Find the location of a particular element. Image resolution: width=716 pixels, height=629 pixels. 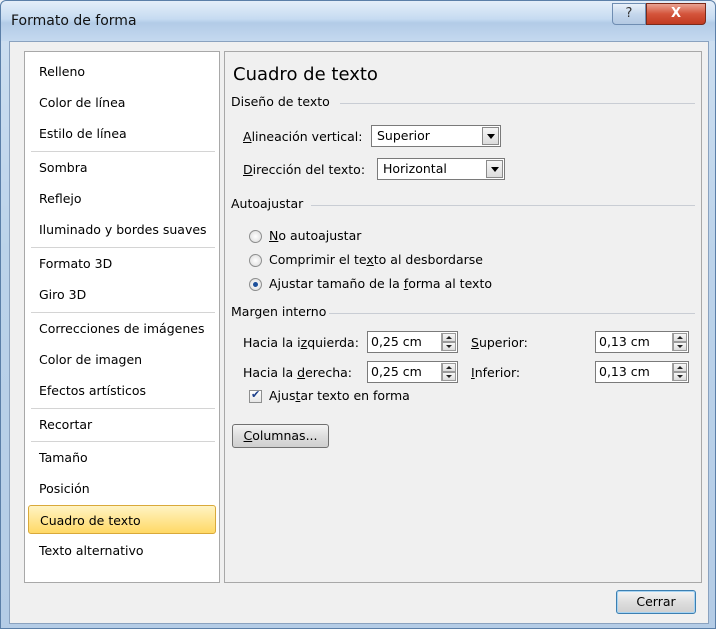

radio-resize-shape-label: Ajustar tamaño de la forma al texto is located at coordinates (380, 283).